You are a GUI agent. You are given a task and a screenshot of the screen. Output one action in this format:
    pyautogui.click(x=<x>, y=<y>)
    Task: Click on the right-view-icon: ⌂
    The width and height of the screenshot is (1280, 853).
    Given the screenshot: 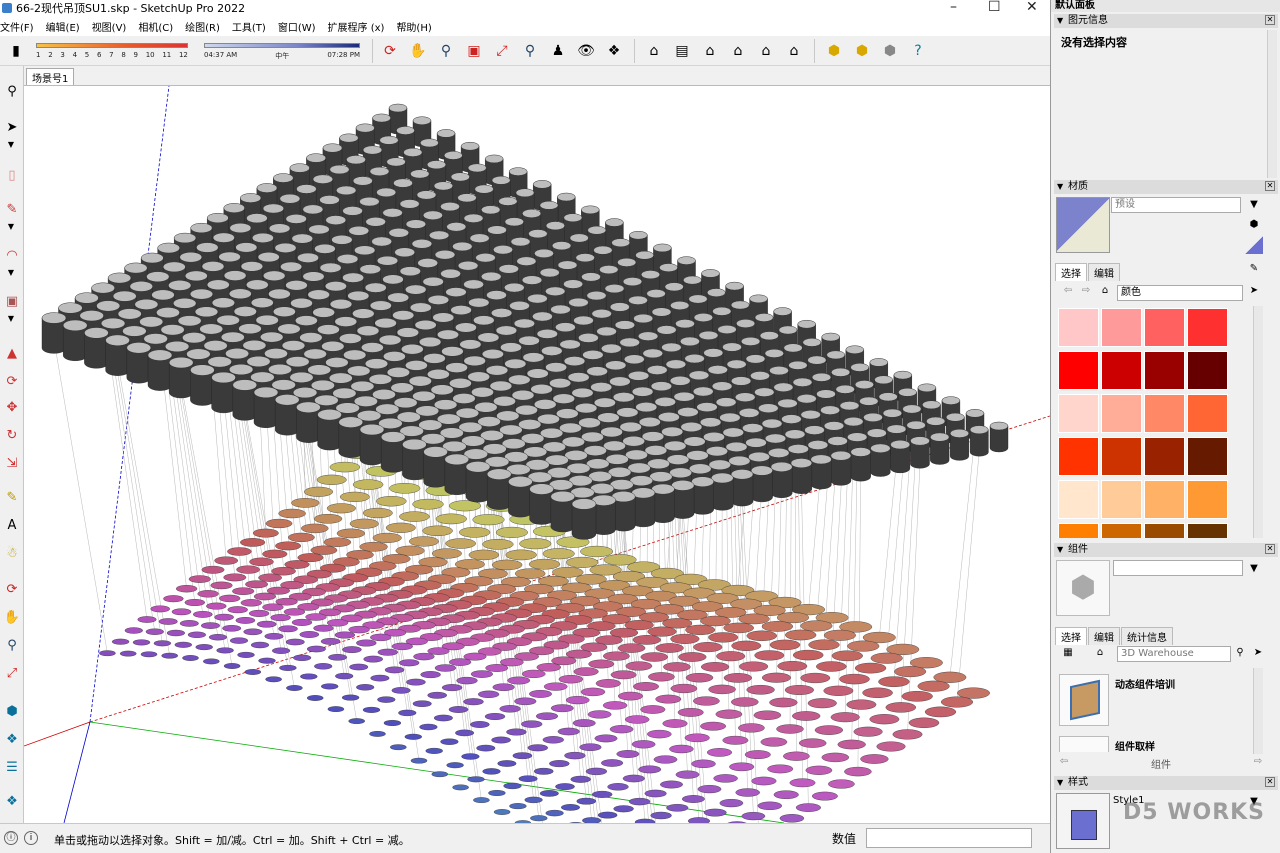 What is the action you would take?
    pyautogui.click(x=738, y=51)
    